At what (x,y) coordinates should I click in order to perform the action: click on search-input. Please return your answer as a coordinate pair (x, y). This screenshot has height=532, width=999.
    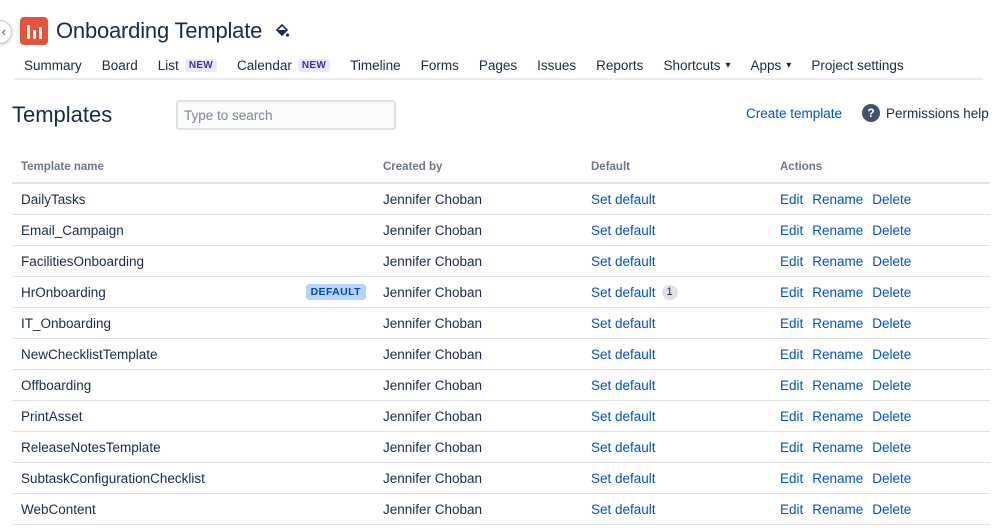
    Looking at the image, I should click on (286, 115).